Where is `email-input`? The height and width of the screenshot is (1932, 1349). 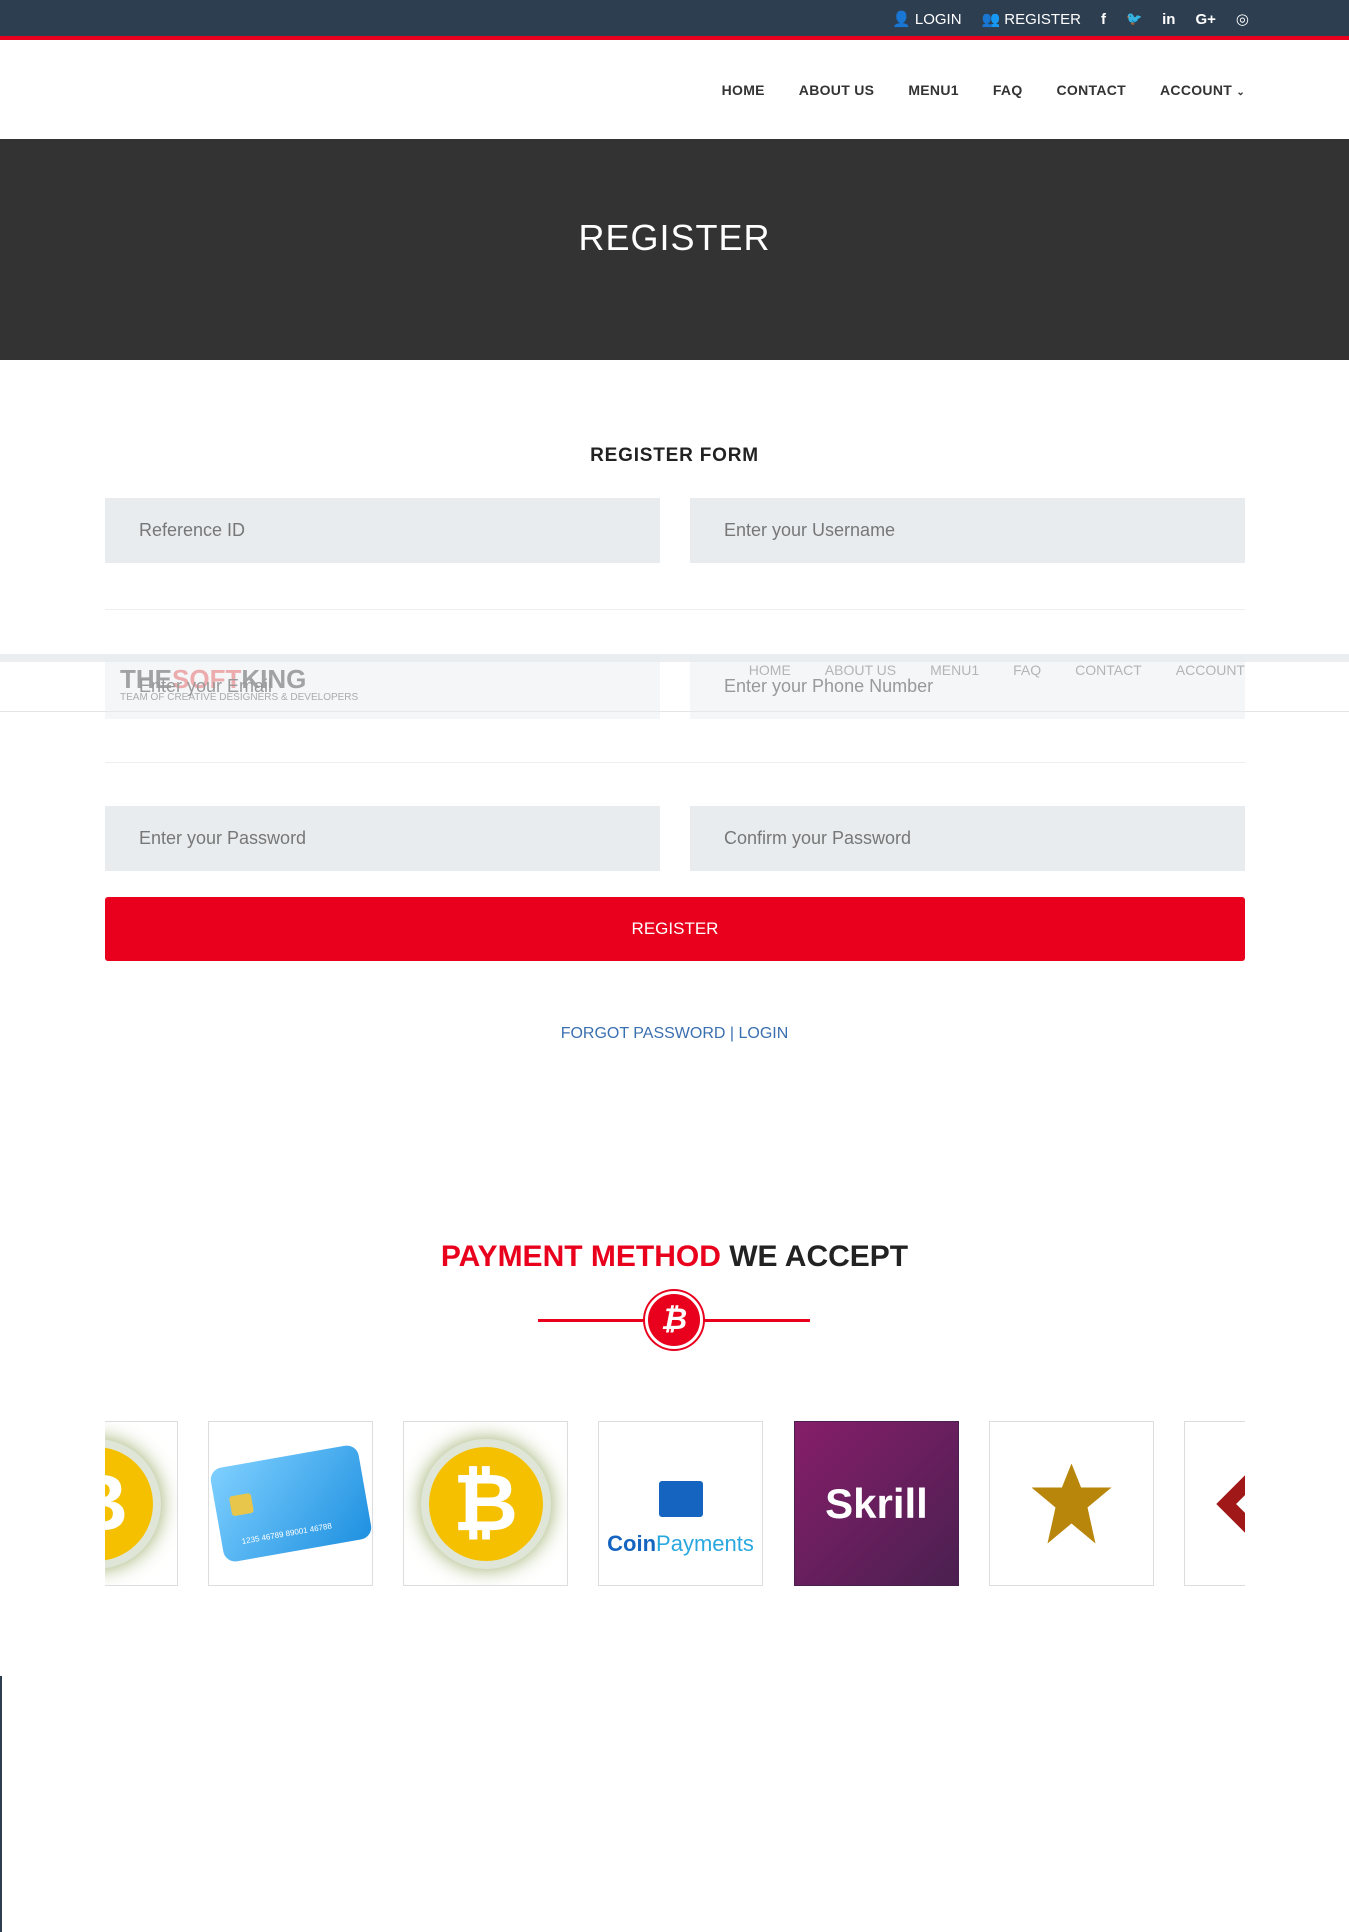
email-input is located at coordinates (382, 686).